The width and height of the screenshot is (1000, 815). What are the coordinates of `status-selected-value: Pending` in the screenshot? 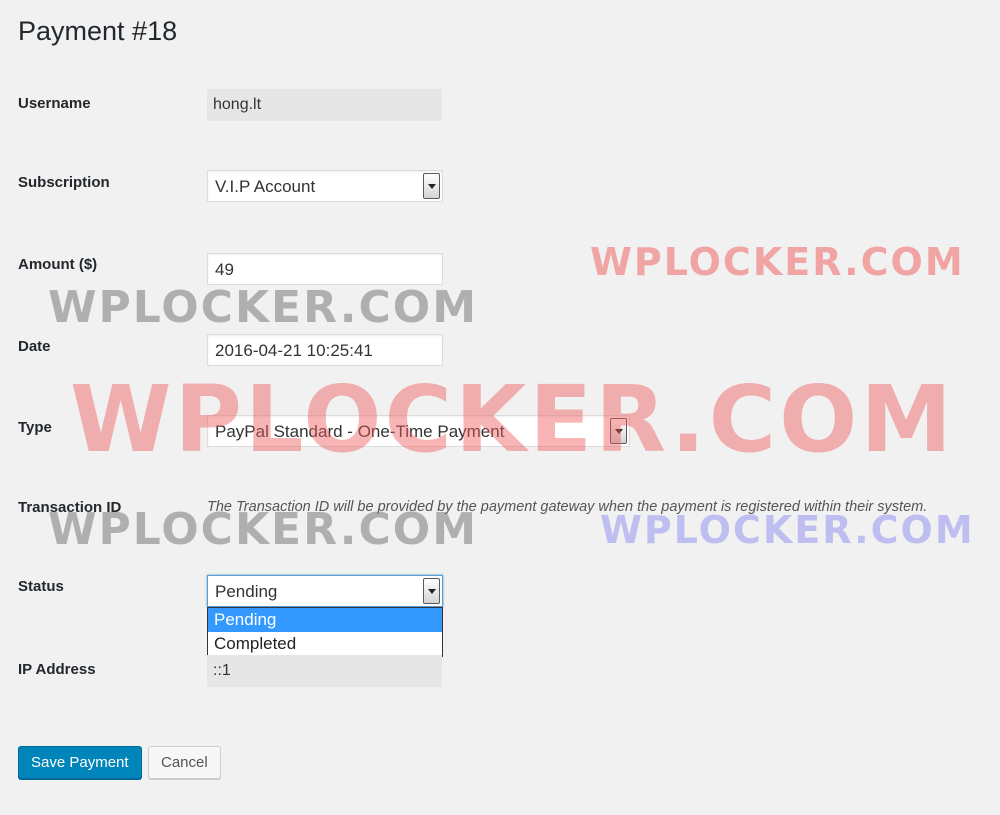 It's located at (246, 591).